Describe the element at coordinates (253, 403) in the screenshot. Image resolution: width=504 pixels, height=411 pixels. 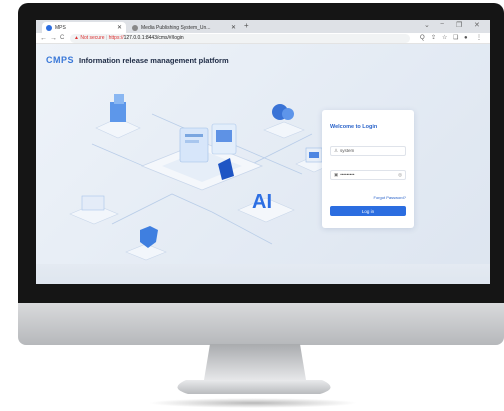
I see `stand-shadow` at that location.